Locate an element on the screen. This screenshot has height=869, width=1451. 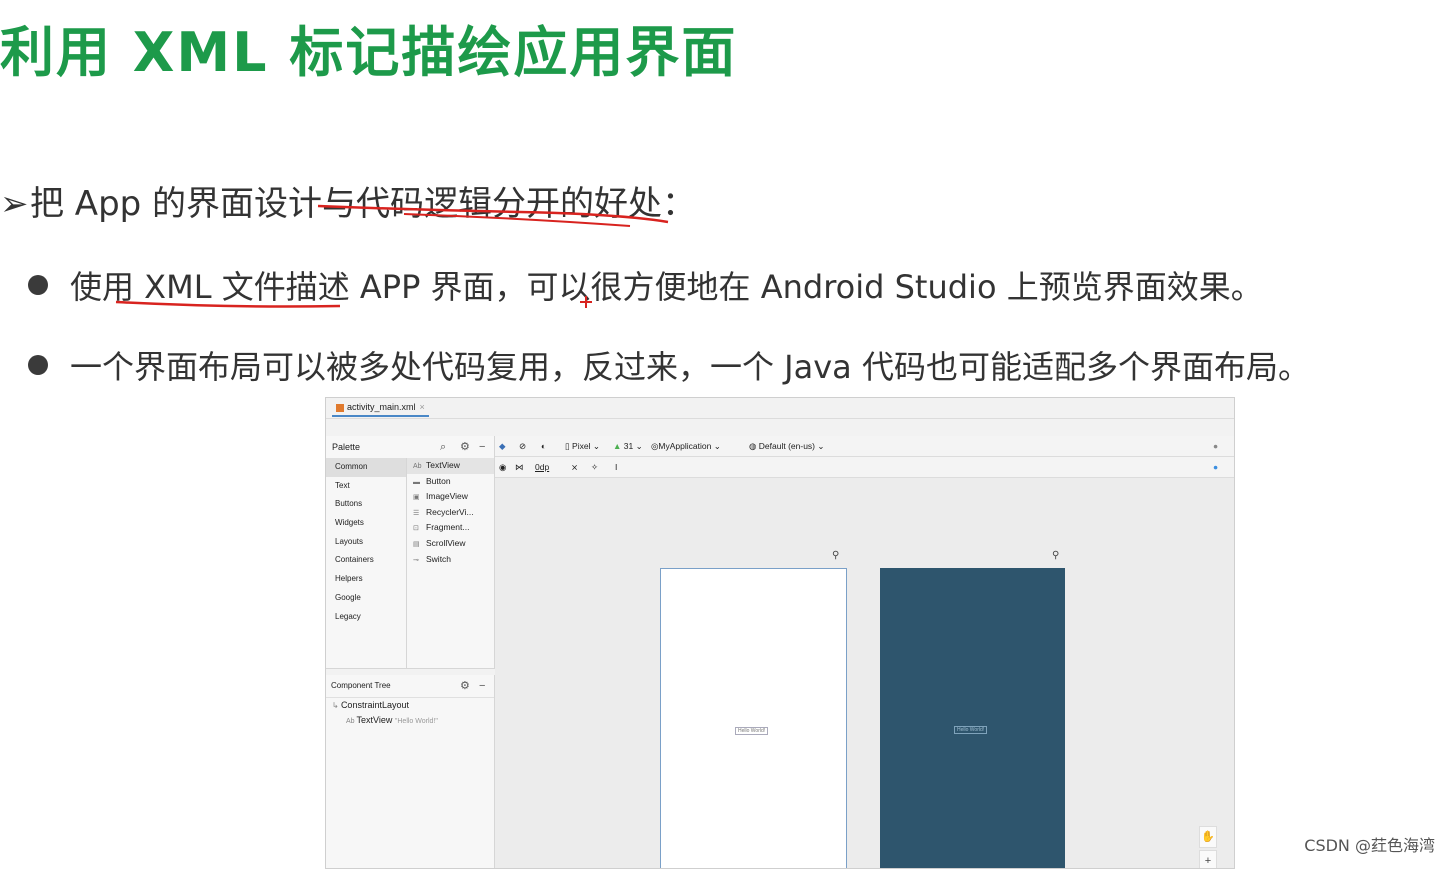
fragment-icon: ⊡ is located at coordinates (416, 529).